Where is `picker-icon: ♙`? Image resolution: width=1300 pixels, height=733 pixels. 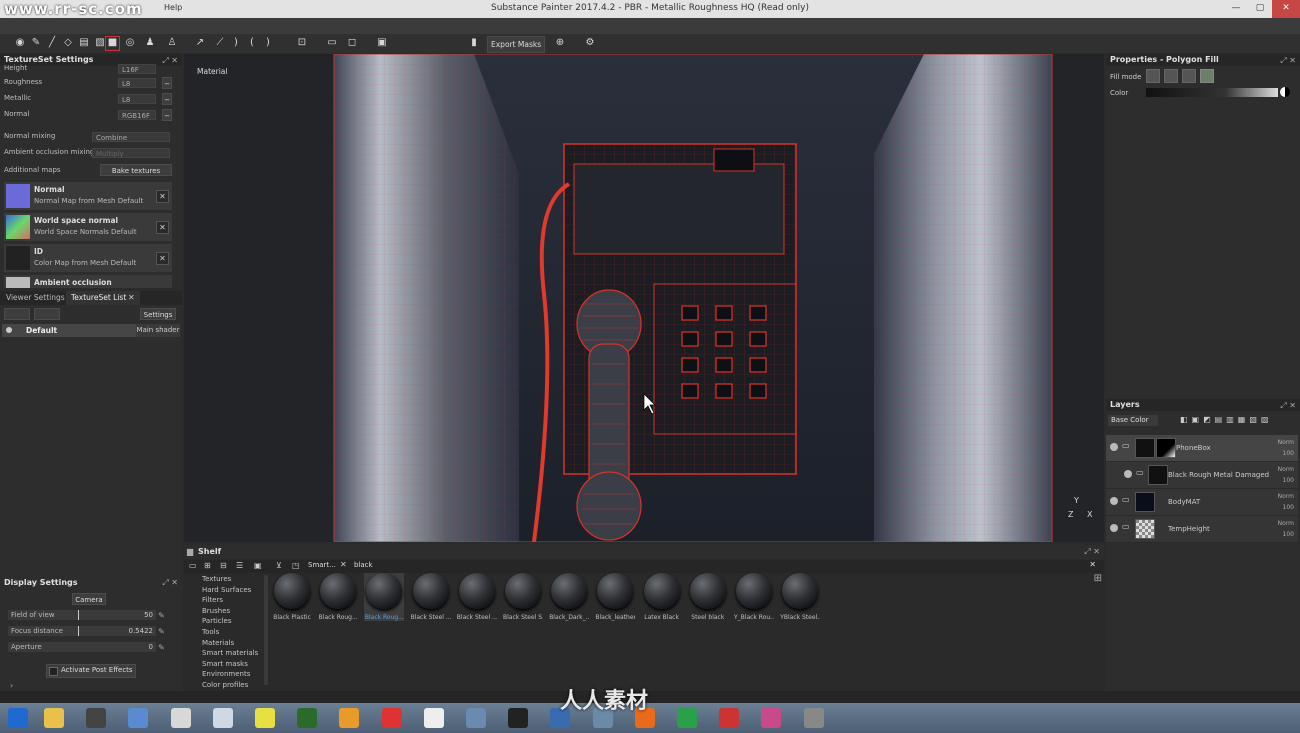 picker-icon: ♙ is located at coordinates (172, 43).